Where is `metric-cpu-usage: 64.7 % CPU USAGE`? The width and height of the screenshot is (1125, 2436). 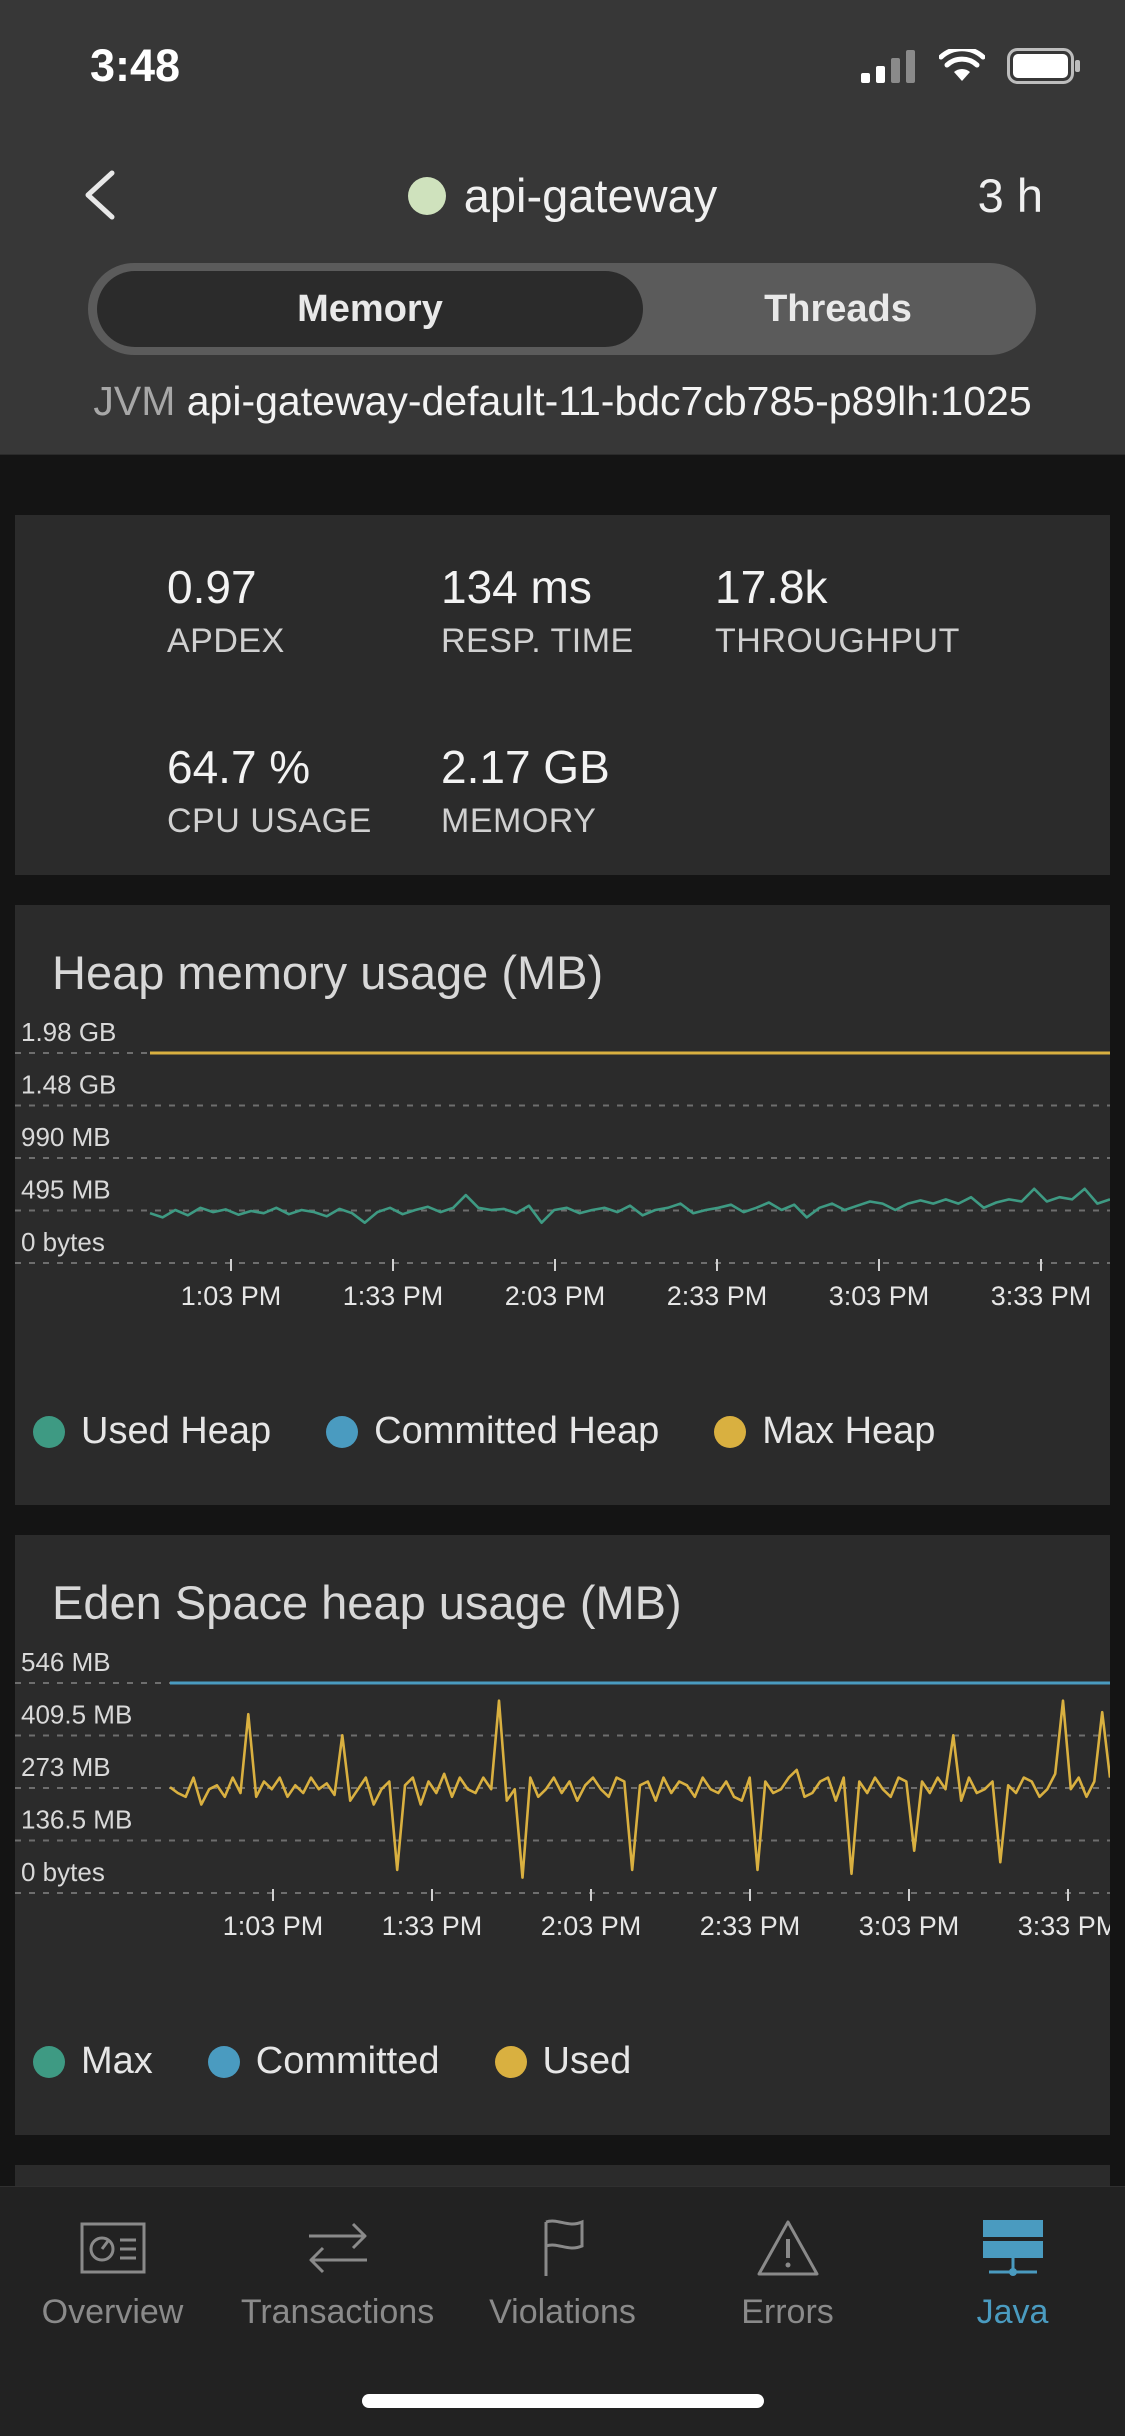
metric-cpu-usage: 64.7 % CPU USAGE is located at coordinates (269, 790).